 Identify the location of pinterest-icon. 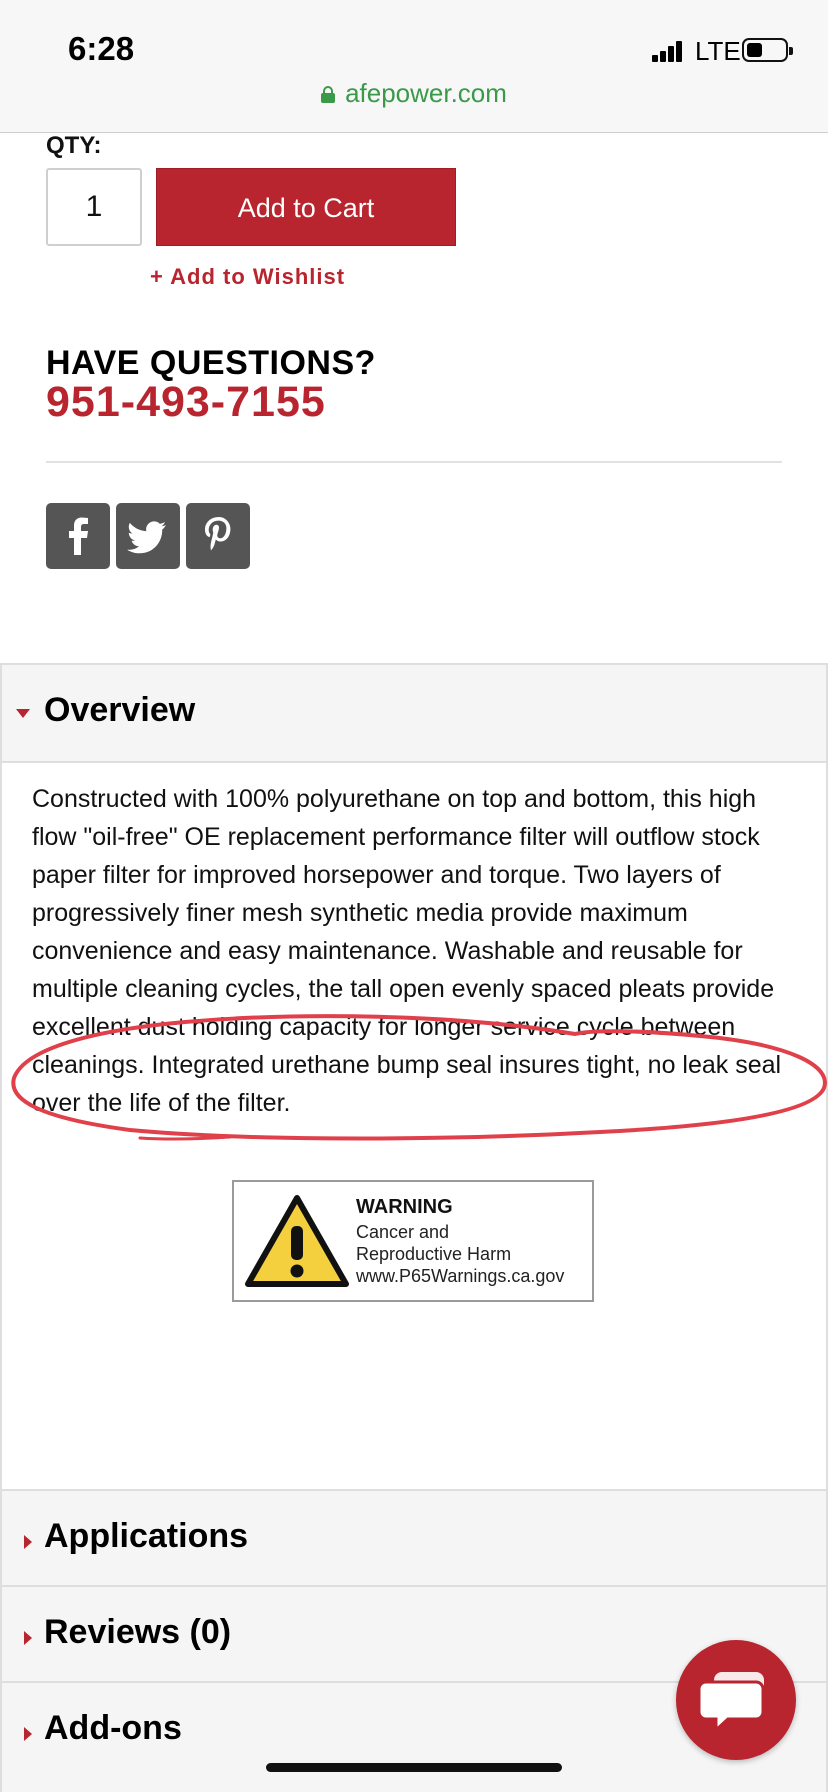
(218, 534).